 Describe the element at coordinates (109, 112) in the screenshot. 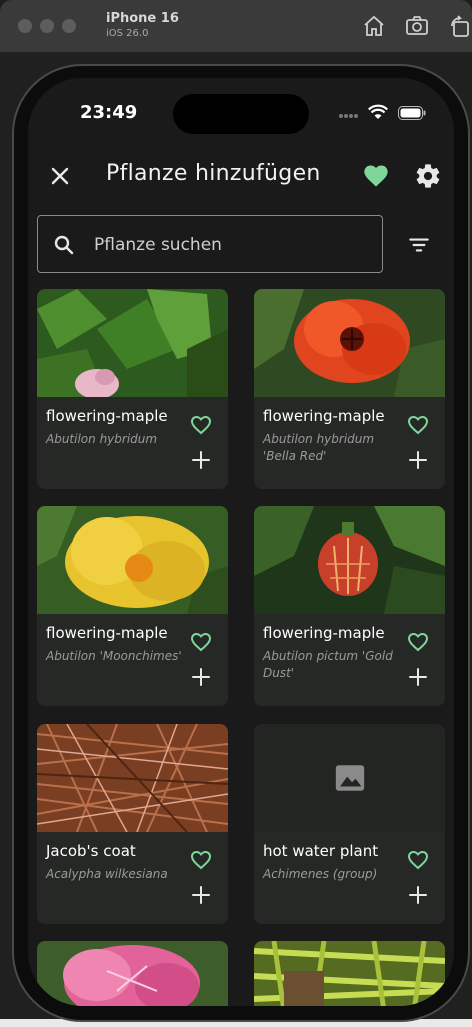

I see `status-time: 23:49` at that location.